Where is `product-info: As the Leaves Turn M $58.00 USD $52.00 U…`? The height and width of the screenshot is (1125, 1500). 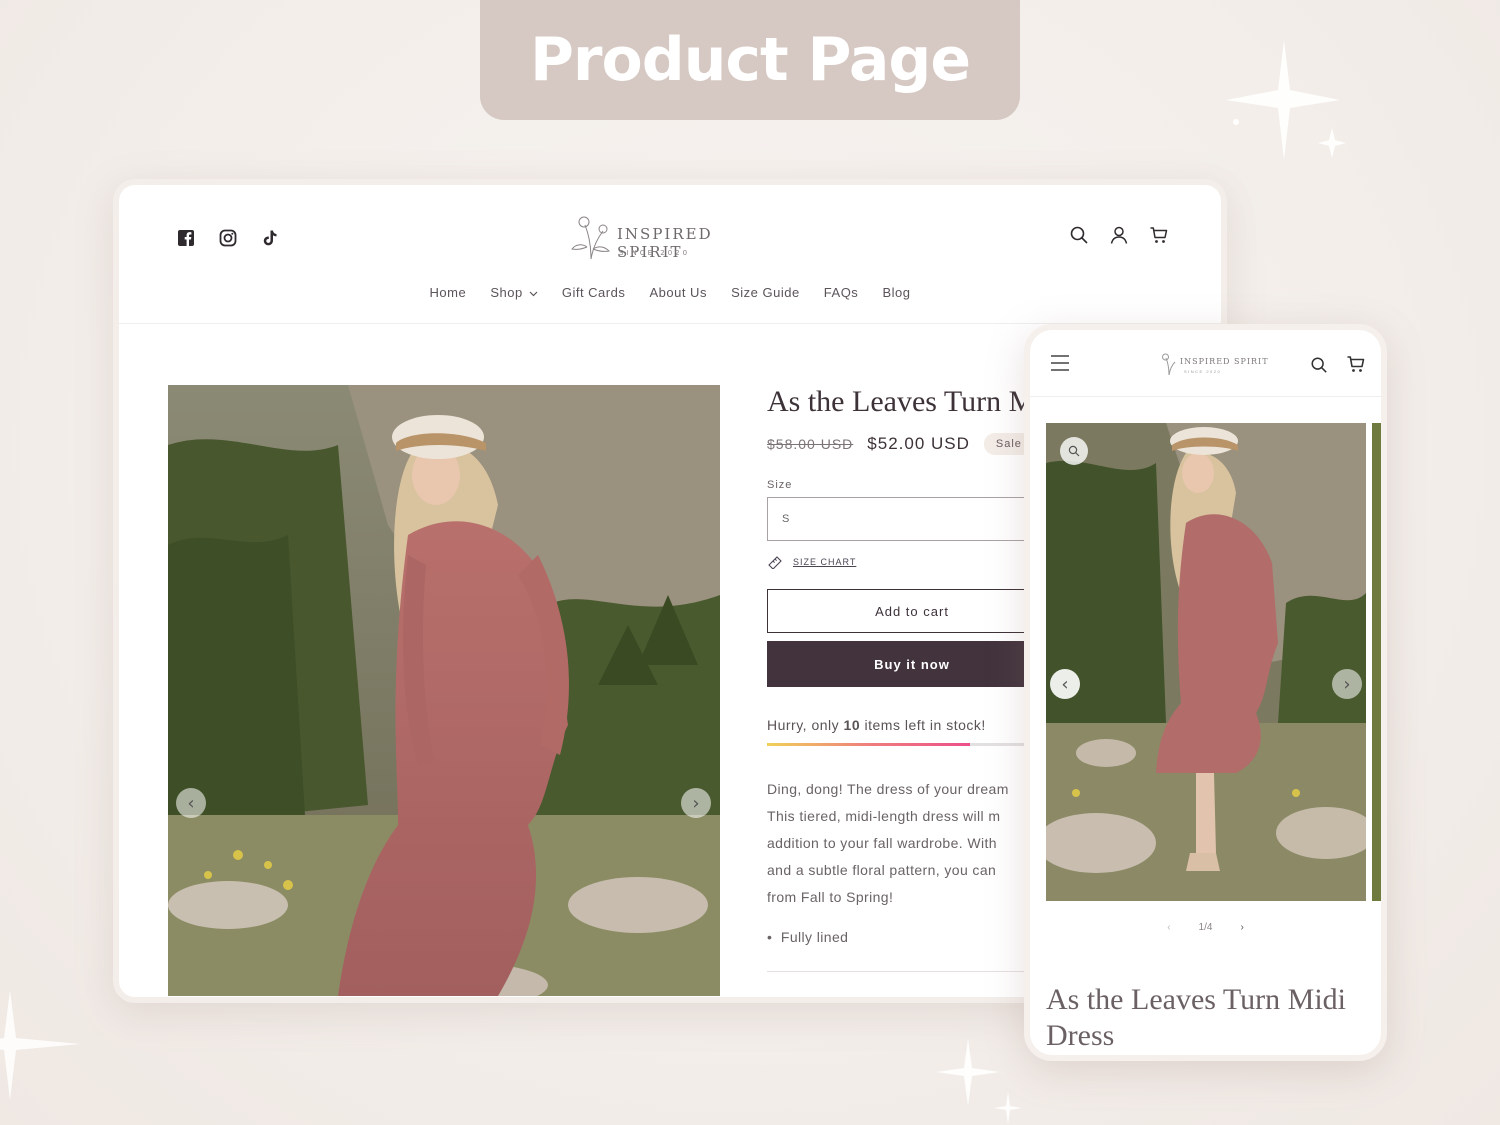 product-info: As the Leaves Turn M $58.00 USD $52.00 U… is located at coordinates (917, 691).